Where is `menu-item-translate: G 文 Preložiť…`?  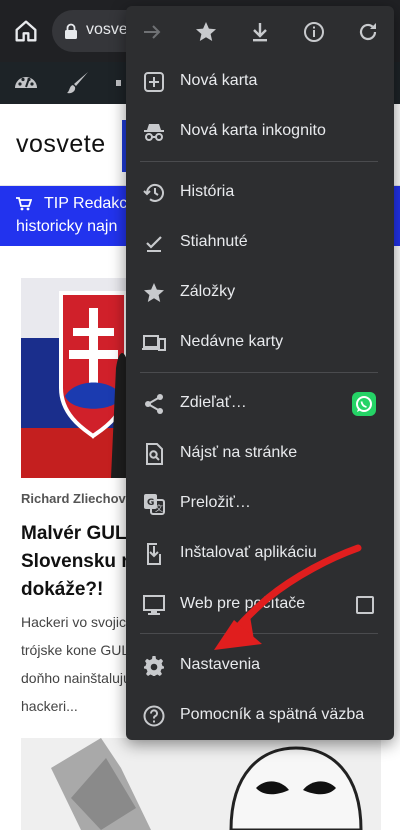 menu-item-translate: G 文 Preložiť… is located at coordinates (260, 504).